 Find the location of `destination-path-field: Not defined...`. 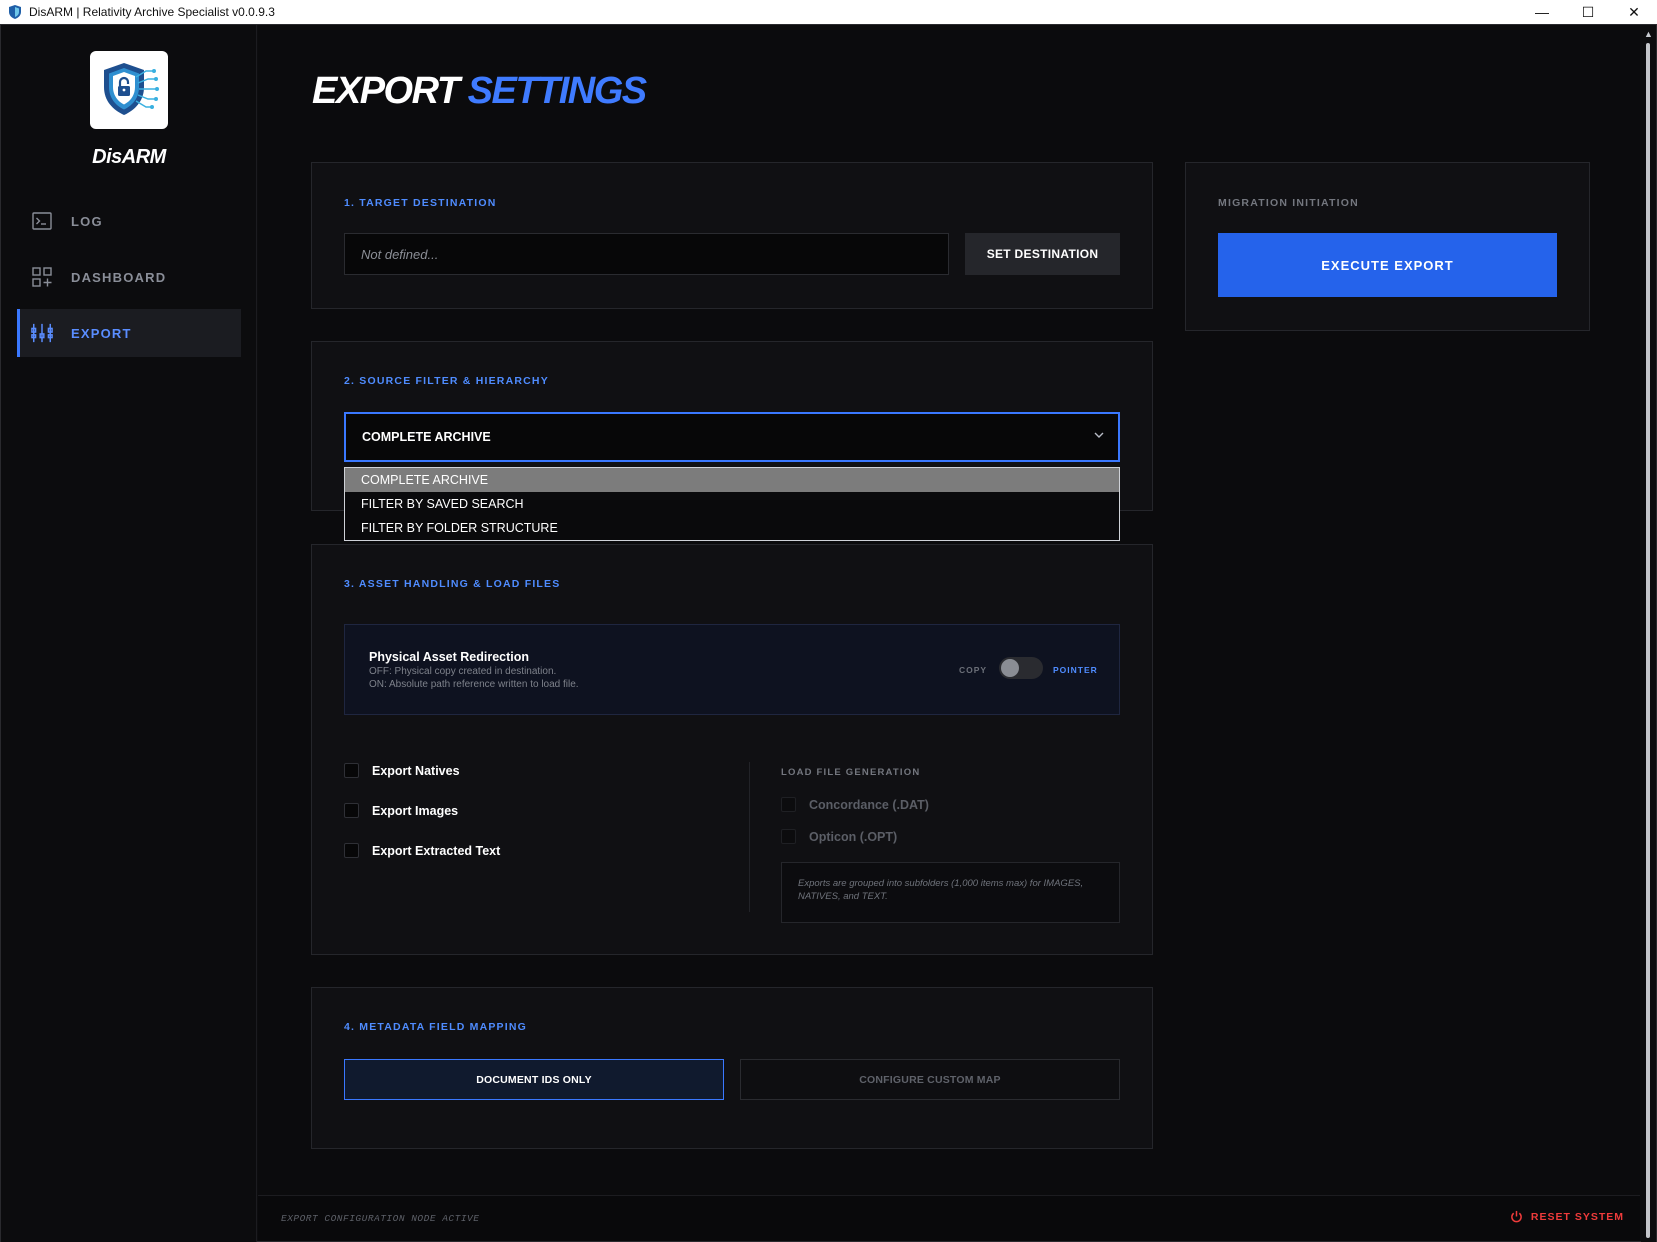

destination-path-field: Not defined... is located at coordinates (646, 254).